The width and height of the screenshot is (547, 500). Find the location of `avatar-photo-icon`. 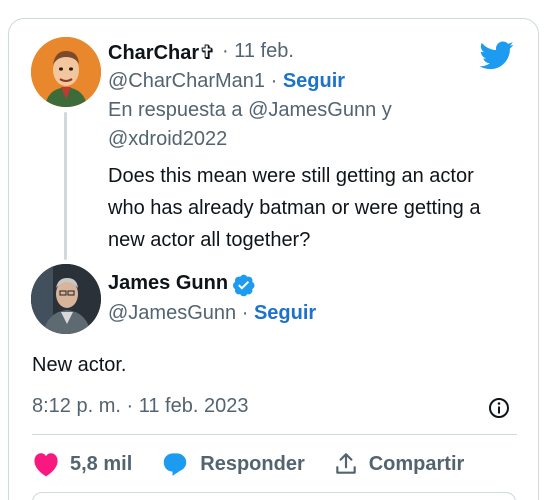

avatar-photo-icon is located at coordinates (66, 299).